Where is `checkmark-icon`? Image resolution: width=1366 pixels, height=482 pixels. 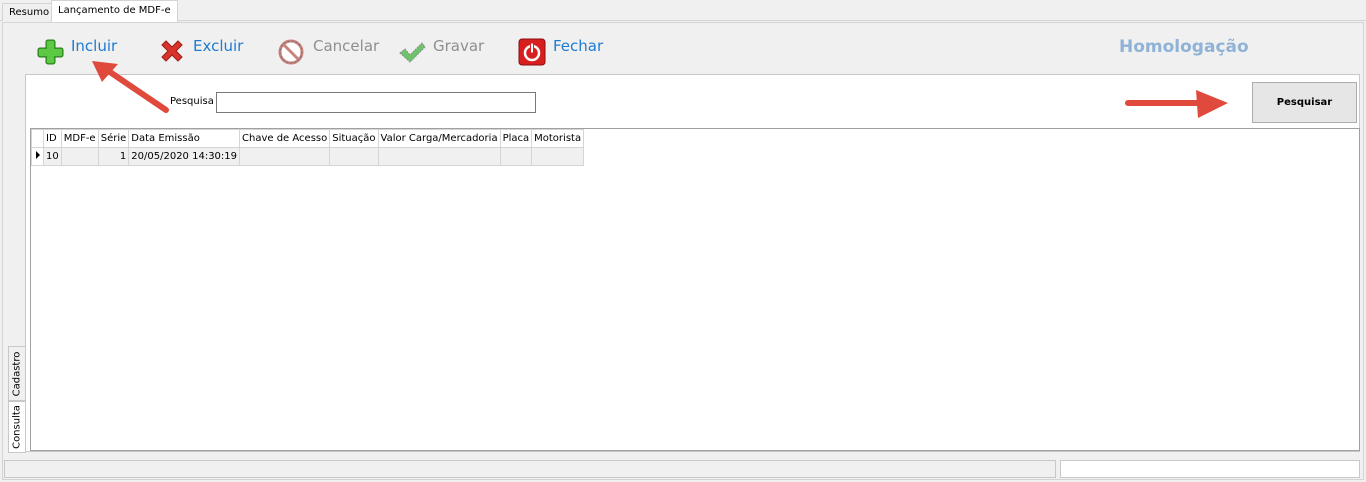 checkmark-icon is located at coordinates (412, 52).